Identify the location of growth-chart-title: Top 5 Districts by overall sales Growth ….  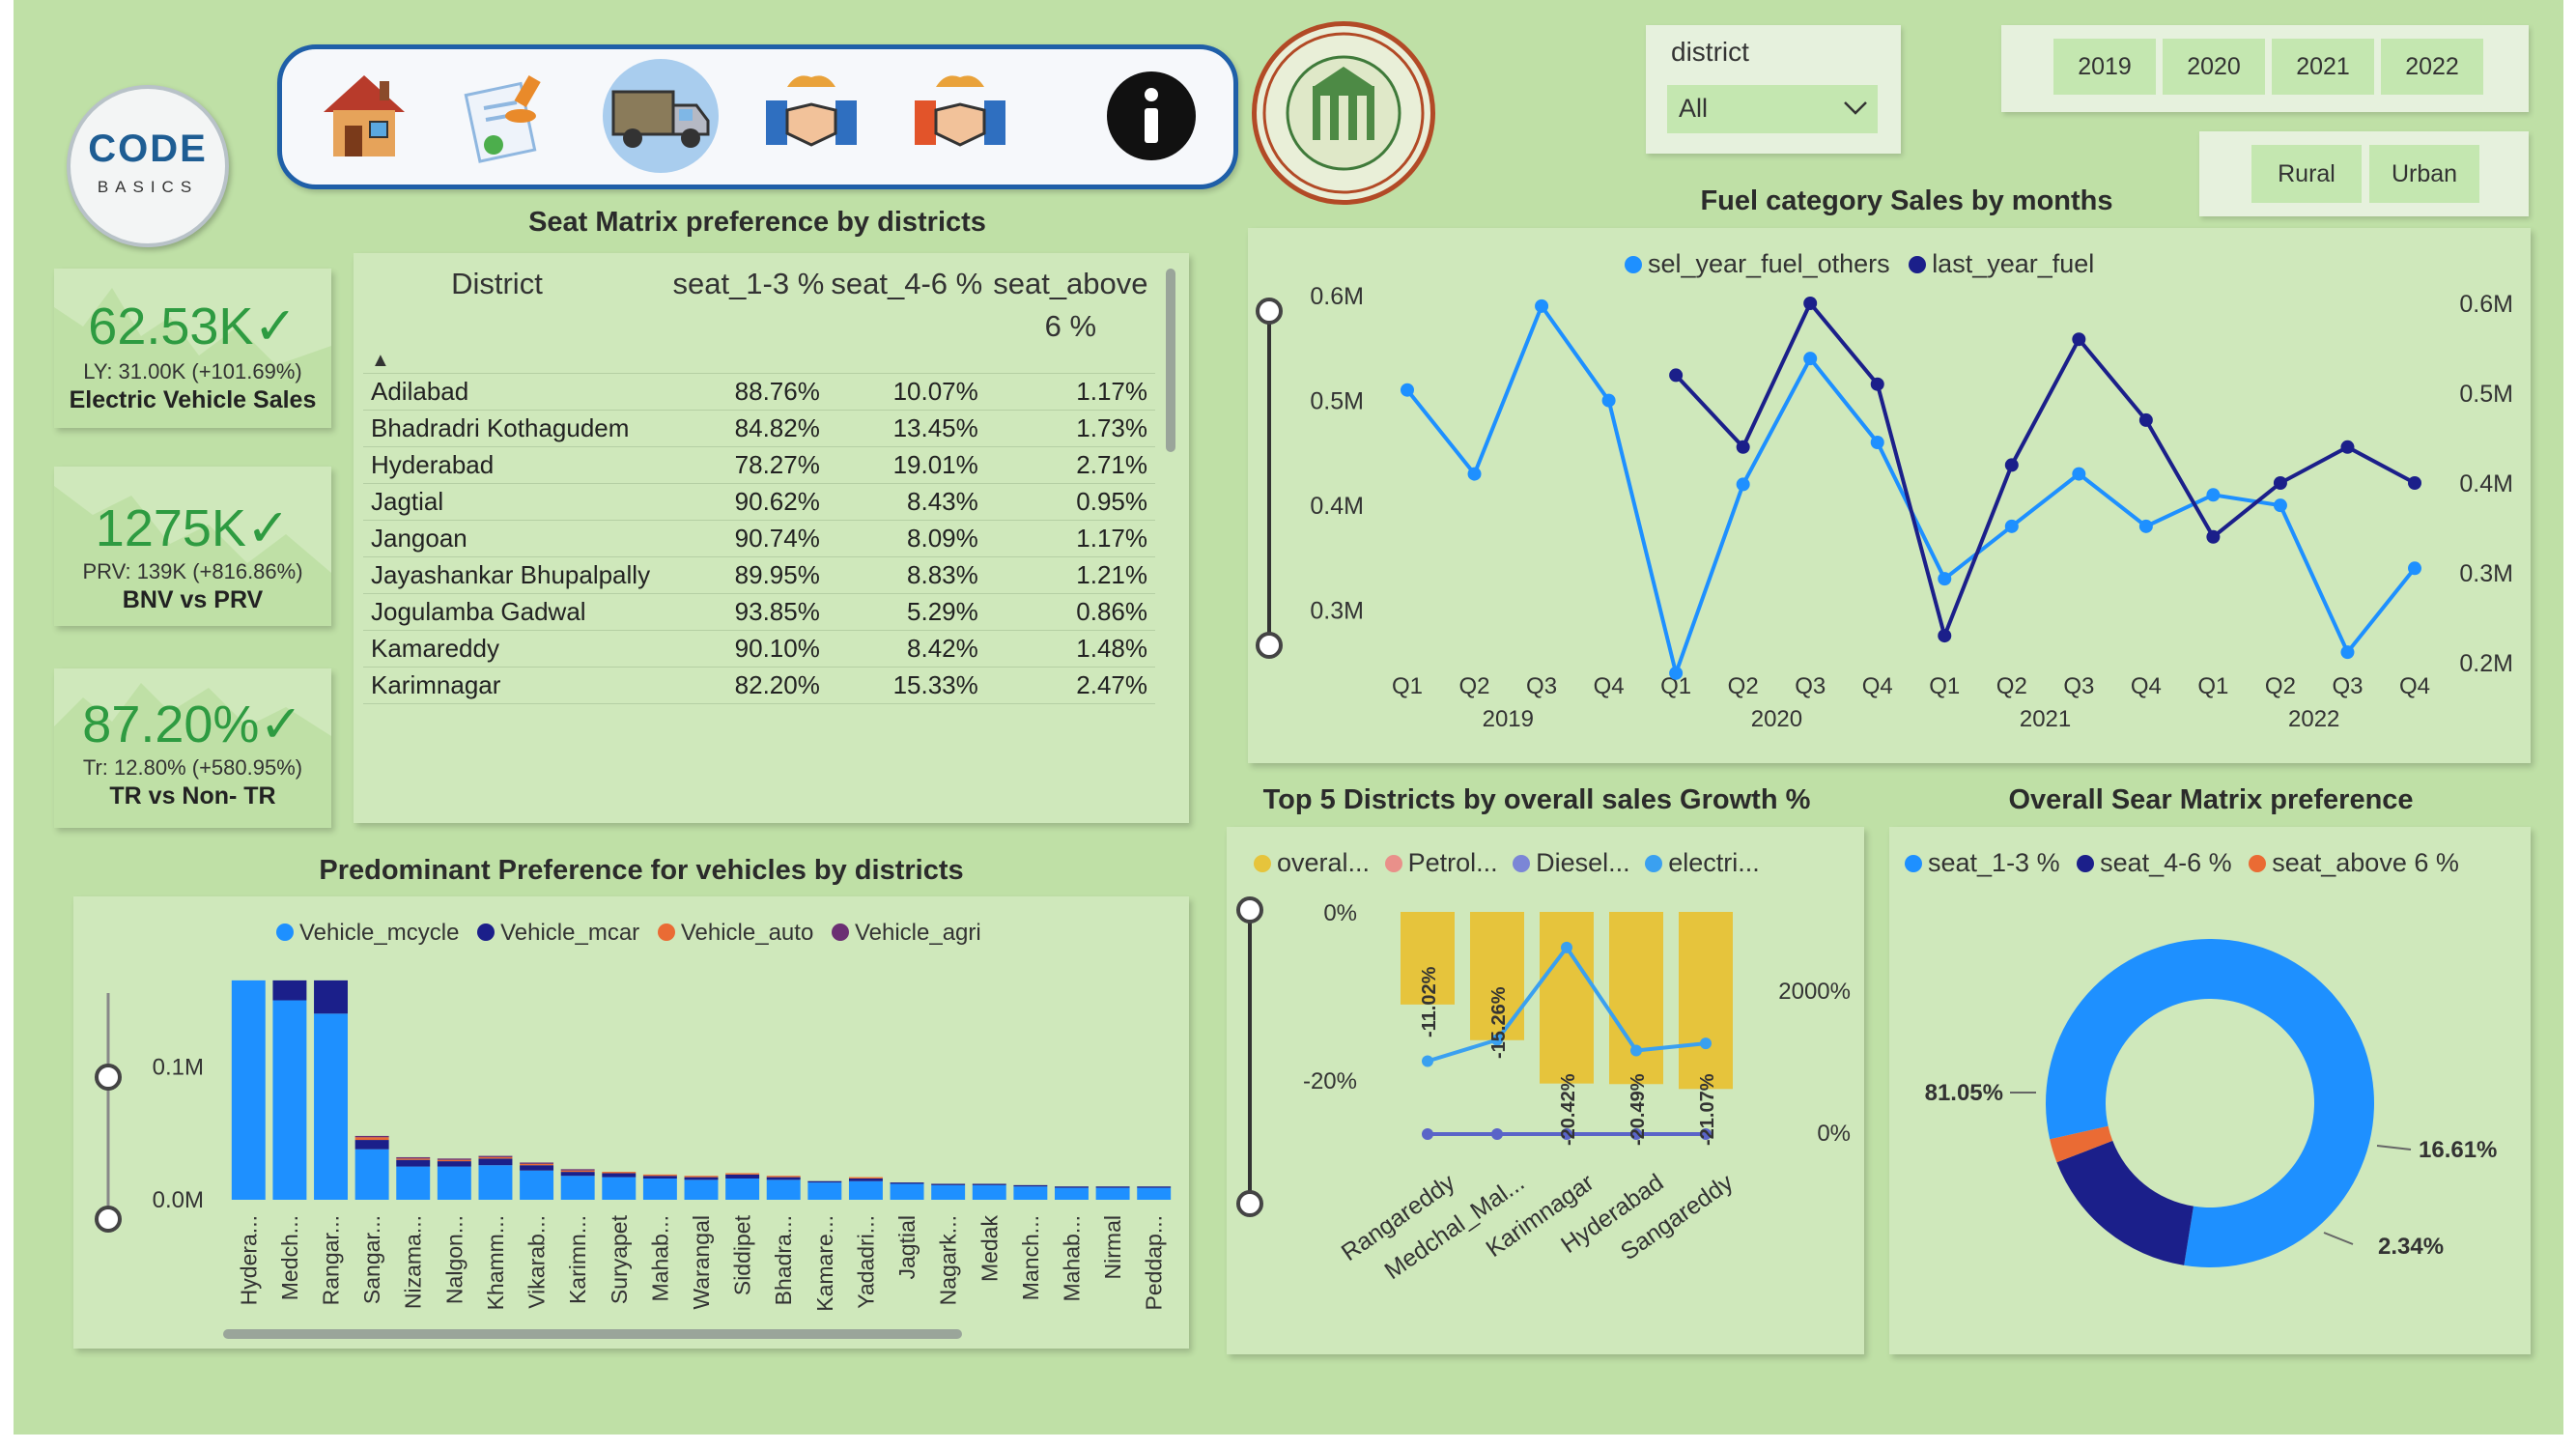
(1536, 799).